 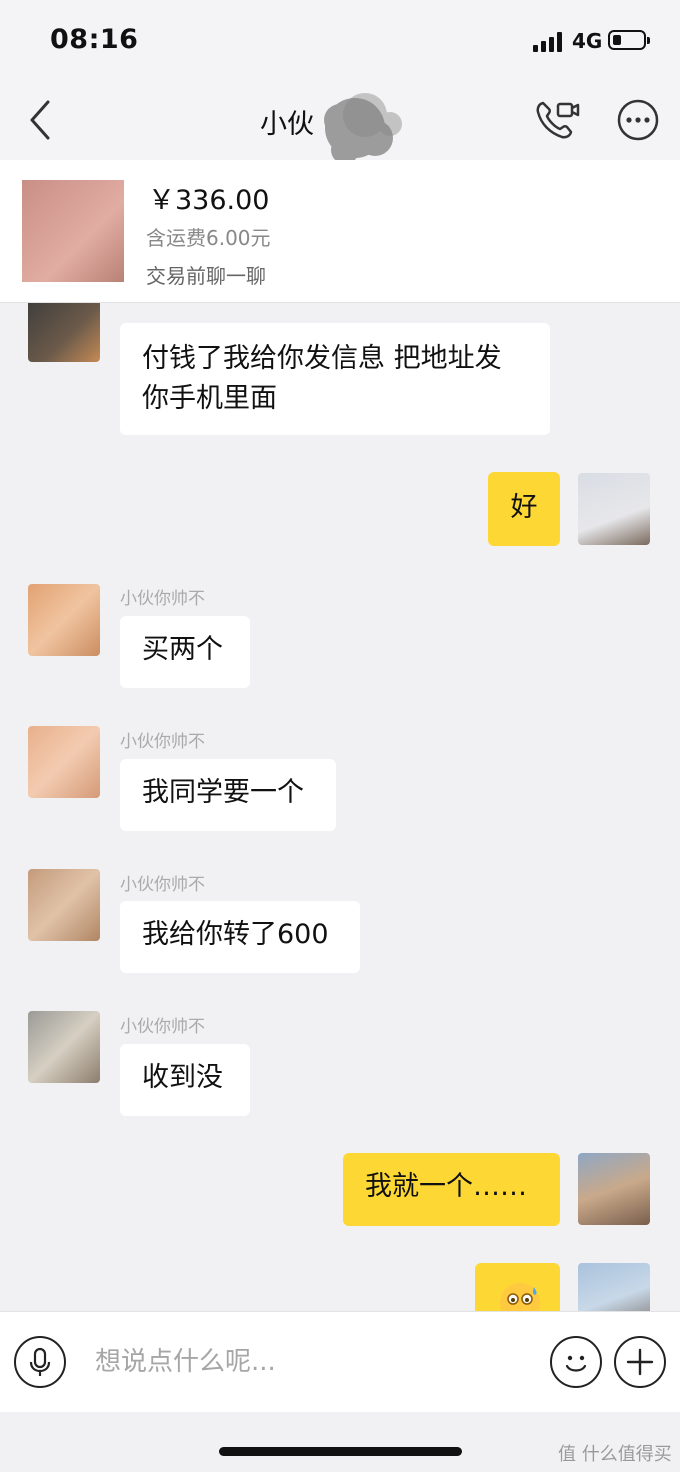 I want to click on message-line: 付钱了我给你发信息 把地址发, so click(x=322, y=358).